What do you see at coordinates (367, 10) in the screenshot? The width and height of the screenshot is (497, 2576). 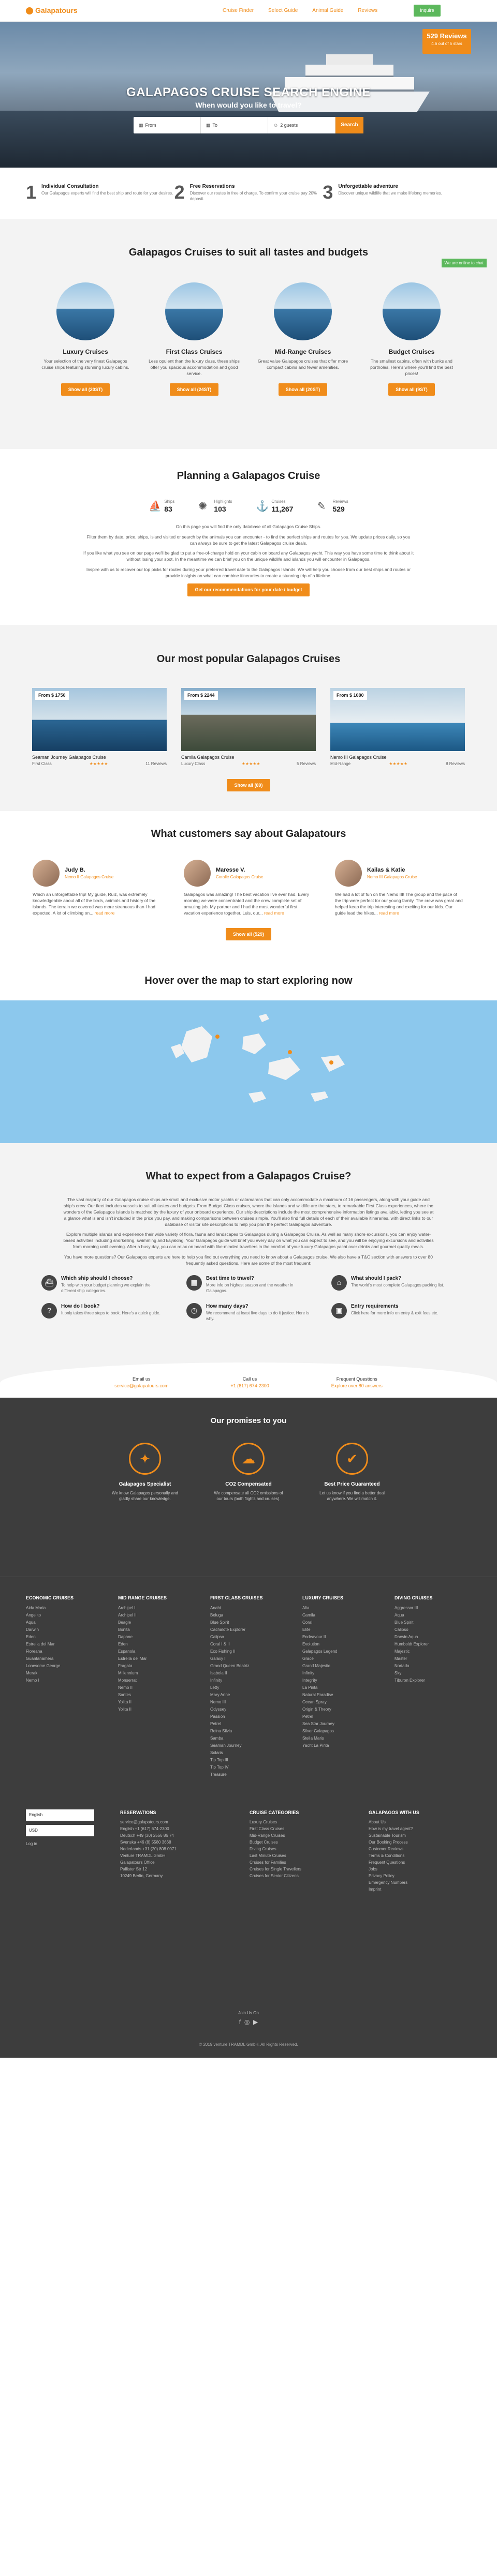 I see `nav-reviews: Reviews` at bounding box center [367, 10].